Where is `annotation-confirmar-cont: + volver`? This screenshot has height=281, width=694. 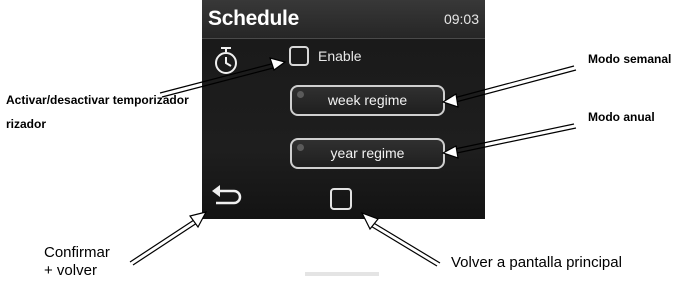 annotation-confirmar-cont: + volver is located at coordinates (70, 270).